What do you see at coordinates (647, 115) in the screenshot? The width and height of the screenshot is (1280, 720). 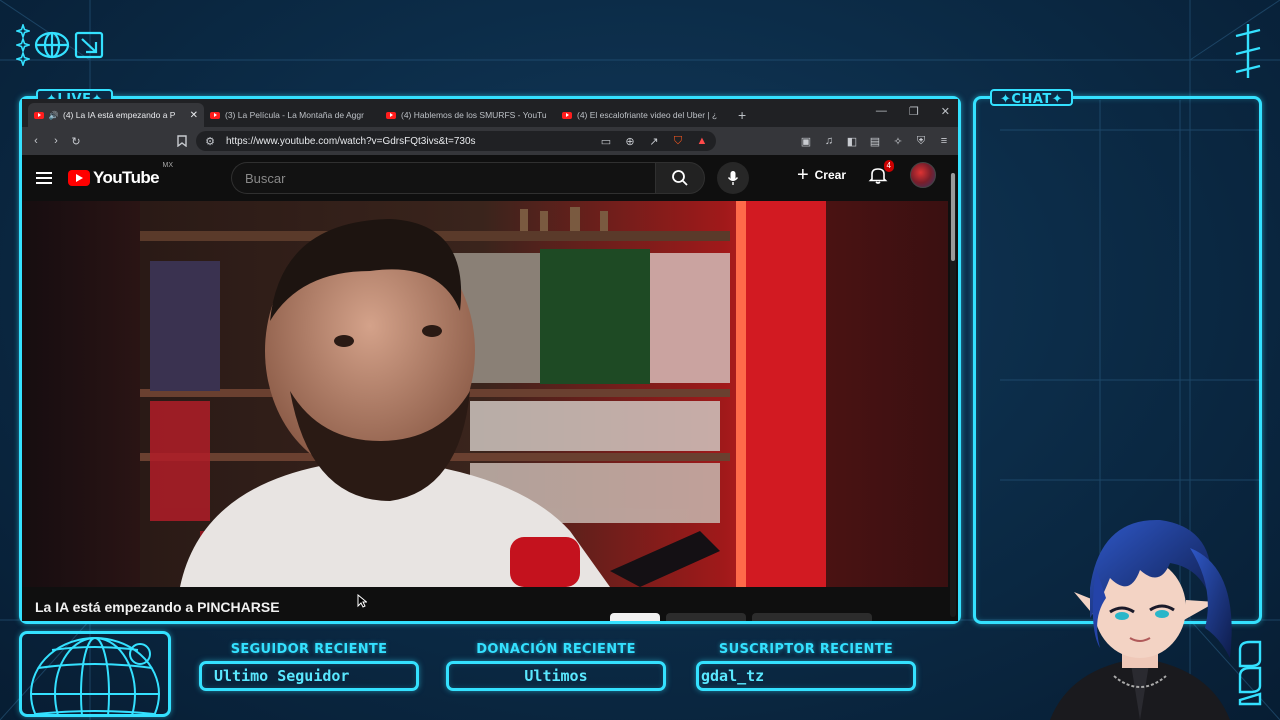 I see `tab-title: (4) El escalofriante video del Uber | ¿` at bounding box center [647, 115].